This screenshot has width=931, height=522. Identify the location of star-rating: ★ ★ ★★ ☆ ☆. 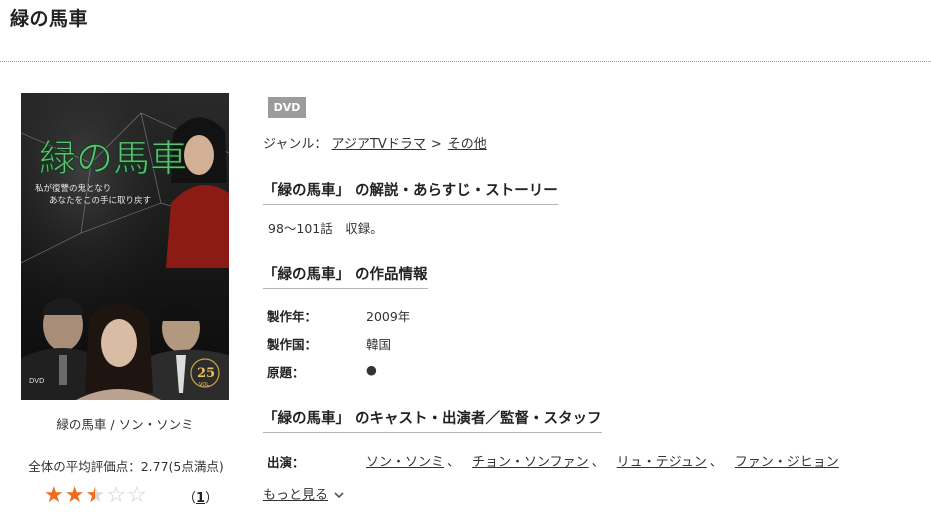
(95, 496).